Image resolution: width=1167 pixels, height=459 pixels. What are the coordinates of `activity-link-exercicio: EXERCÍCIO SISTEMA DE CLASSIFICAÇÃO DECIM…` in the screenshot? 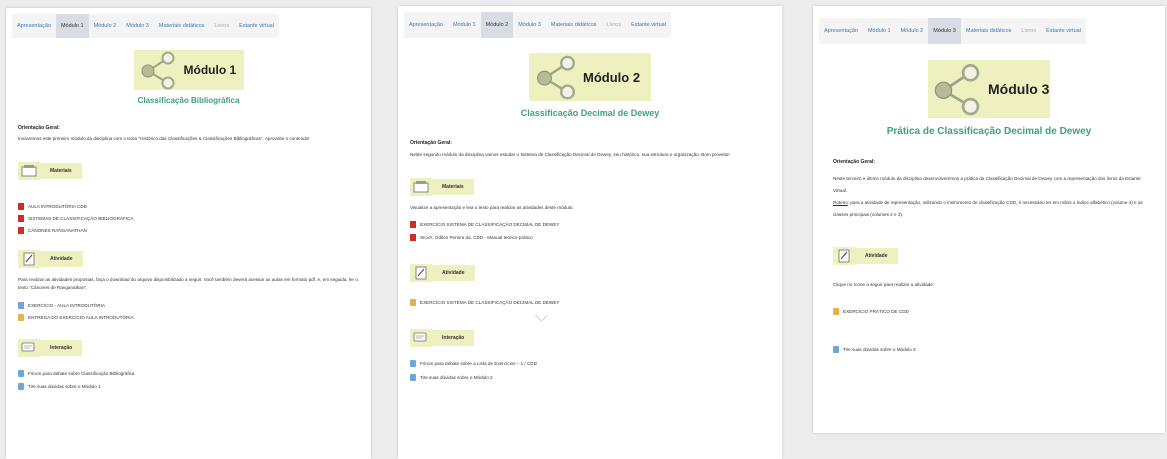 It's located at (590, 302).